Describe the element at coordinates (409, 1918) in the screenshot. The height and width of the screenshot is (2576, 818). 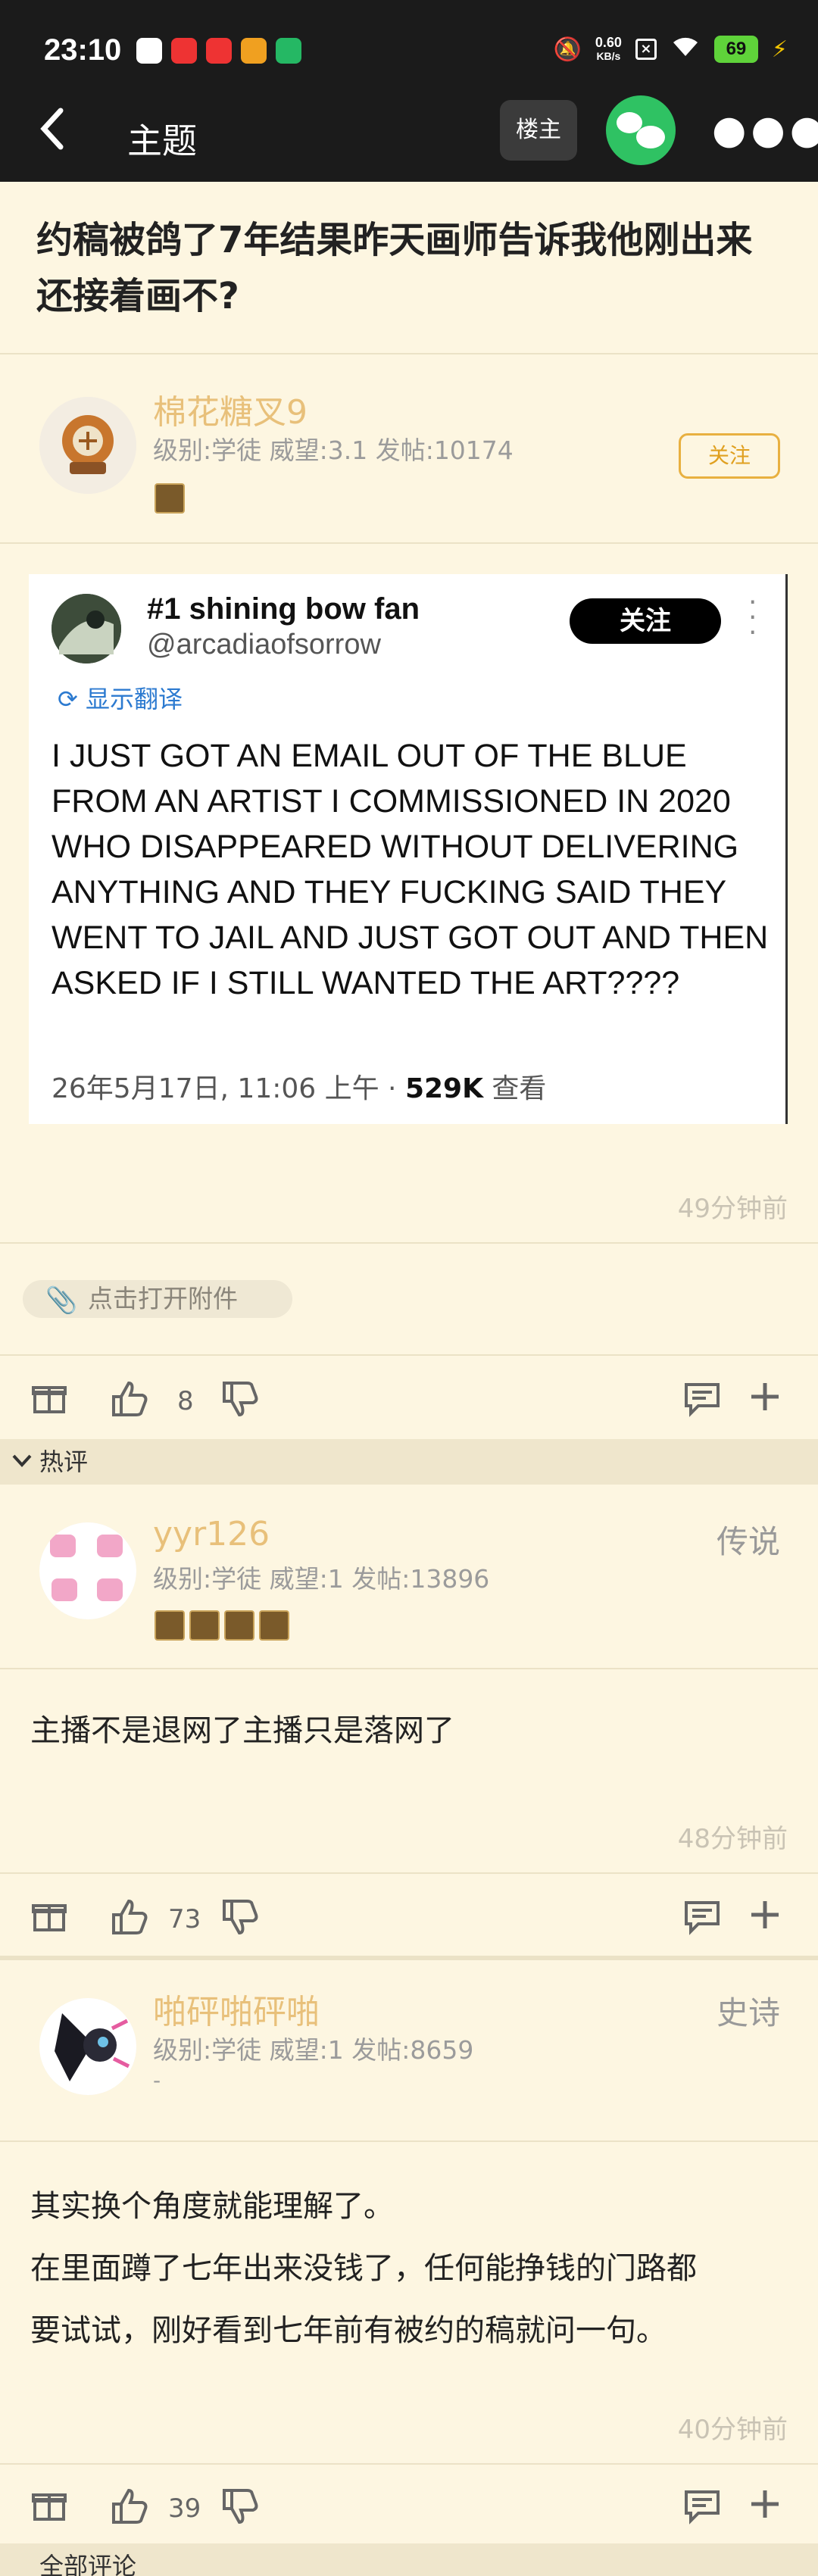
I see `comment-actions: 73` at that location.